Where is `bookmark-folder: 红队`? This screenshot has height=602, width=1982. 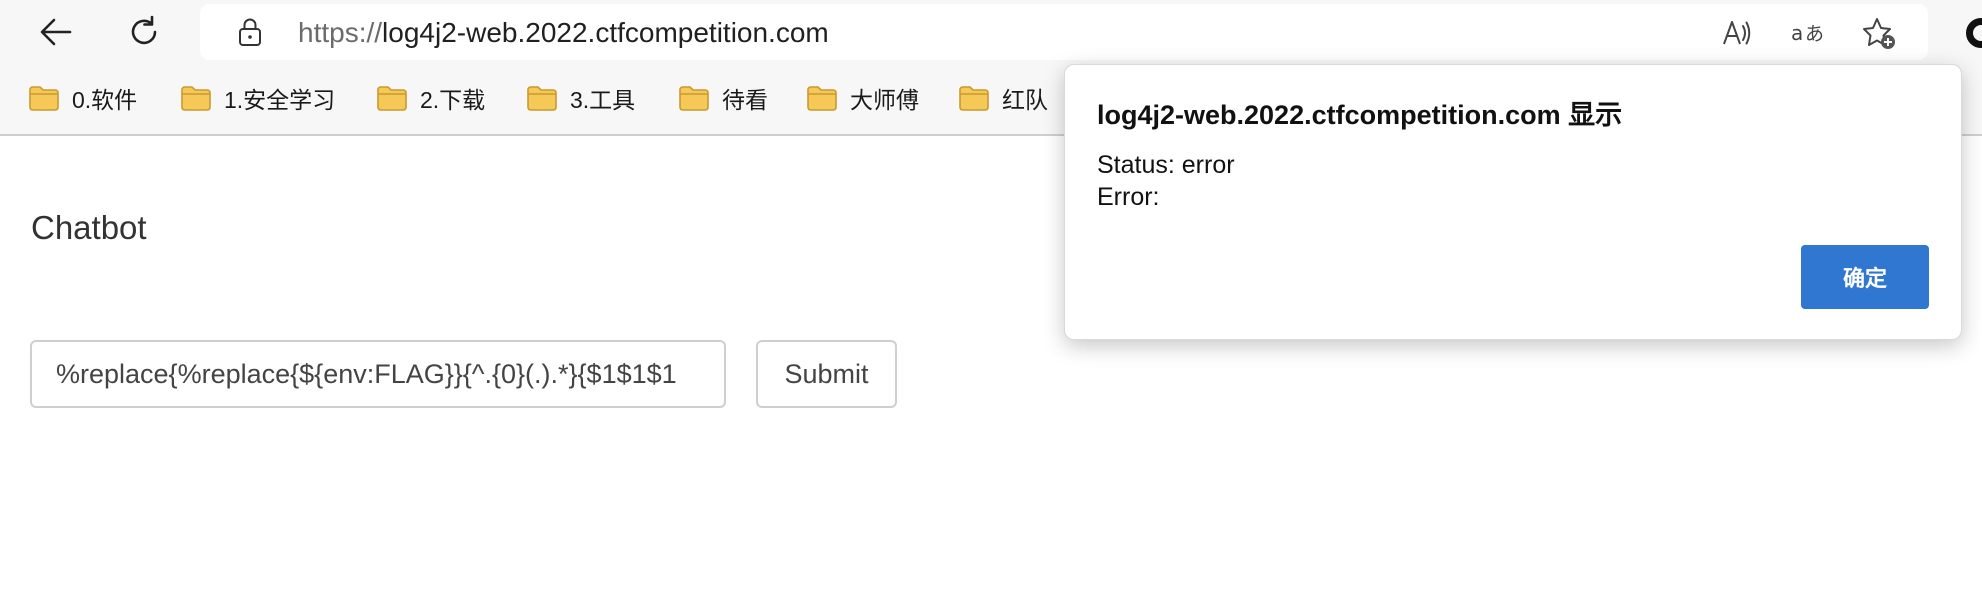 bookmark-folder: 红队 is located at coordinates (1003, 98).